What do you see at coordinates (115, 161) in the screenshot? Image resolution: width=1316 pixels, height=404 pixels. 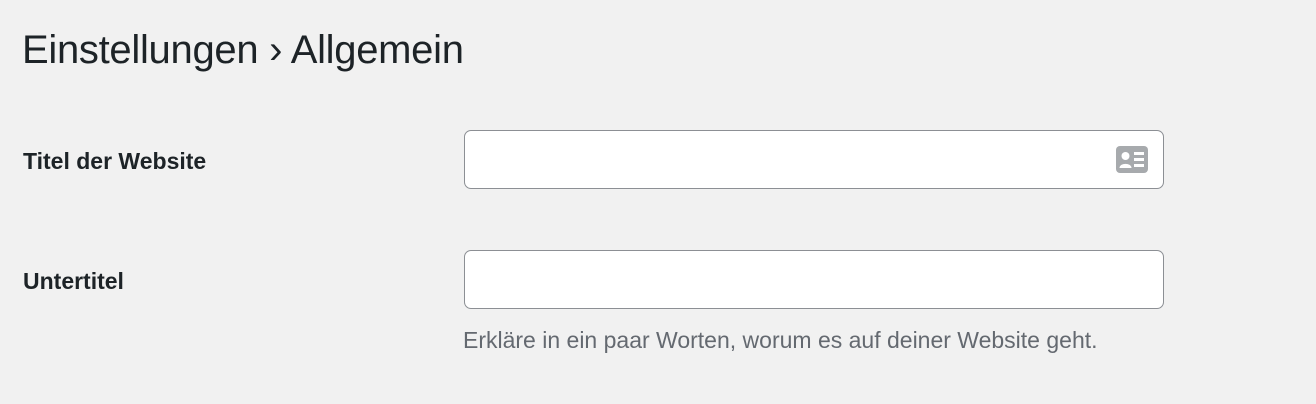 I see `site-title-label: Titel der Website` at bounding box center [115, 161].